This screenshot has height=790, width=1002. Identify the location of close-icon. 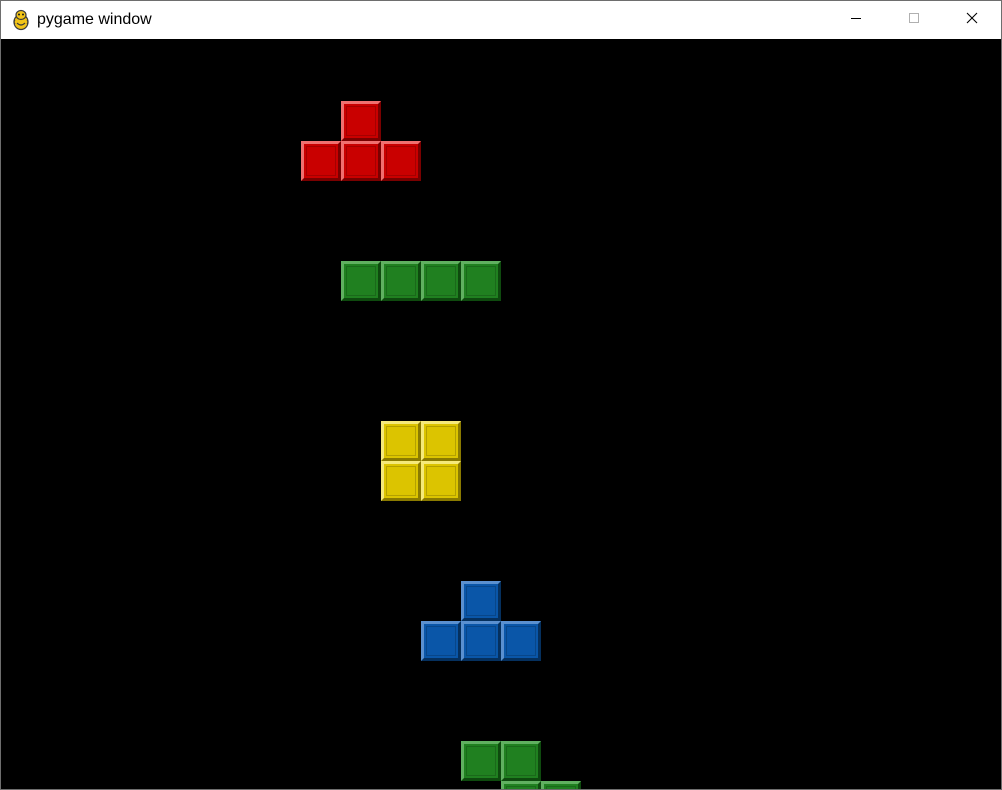
(972, 20).